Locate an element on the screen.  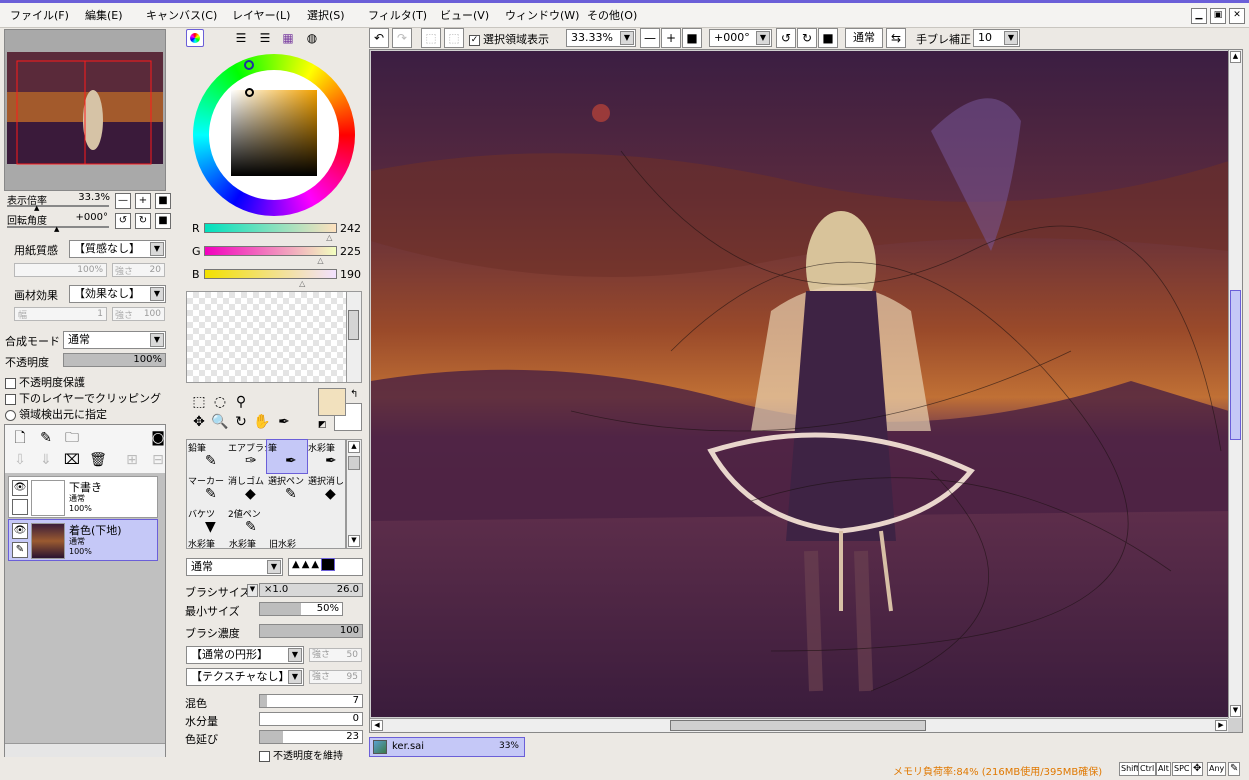
canvas-zoom-reset-icon: ■ is located at coordinates (692, 38).